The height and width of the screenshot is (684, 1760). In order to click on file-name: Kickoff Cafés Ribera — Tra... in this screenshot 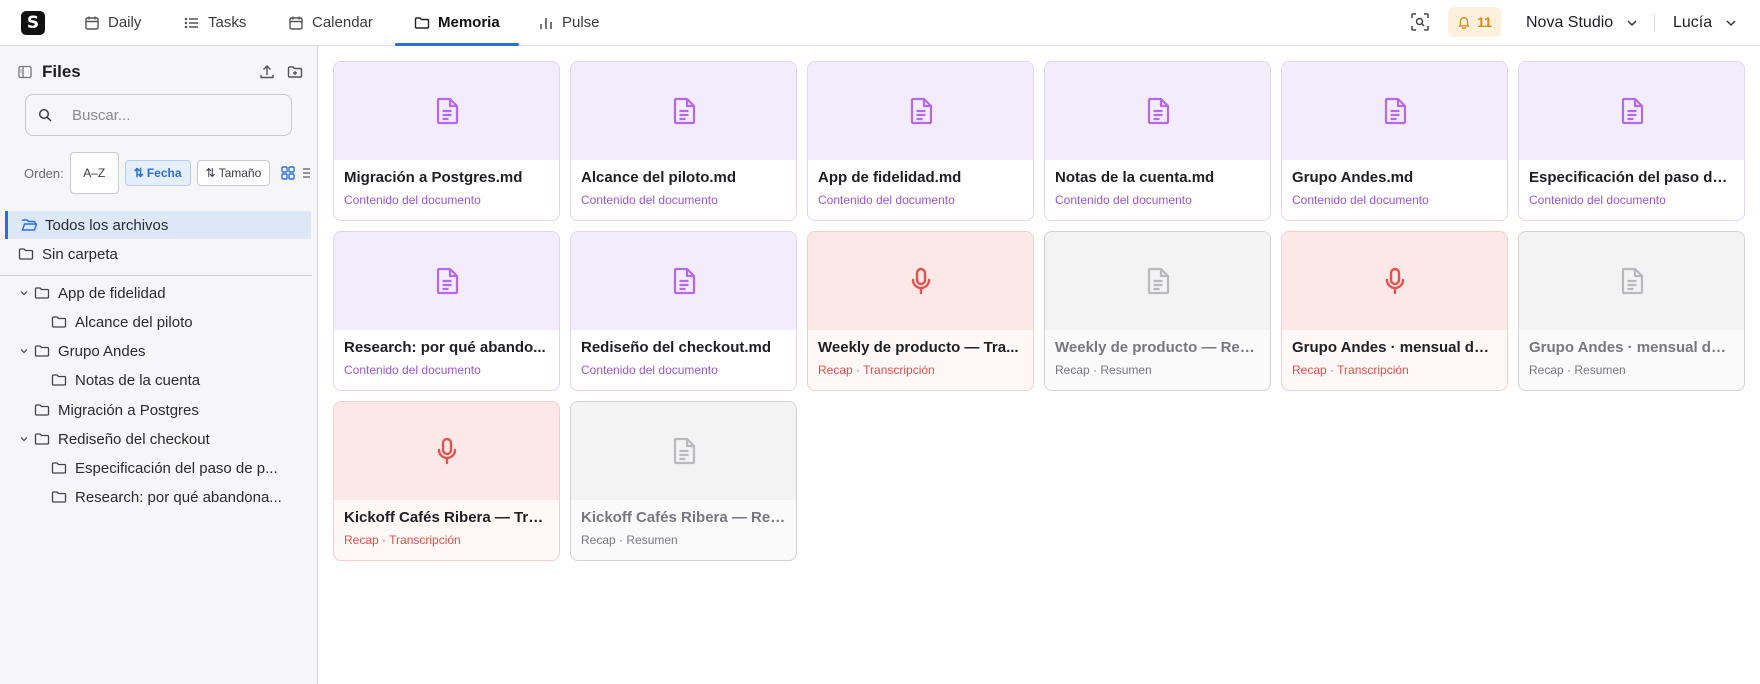, I will do `click(446, 517)`.